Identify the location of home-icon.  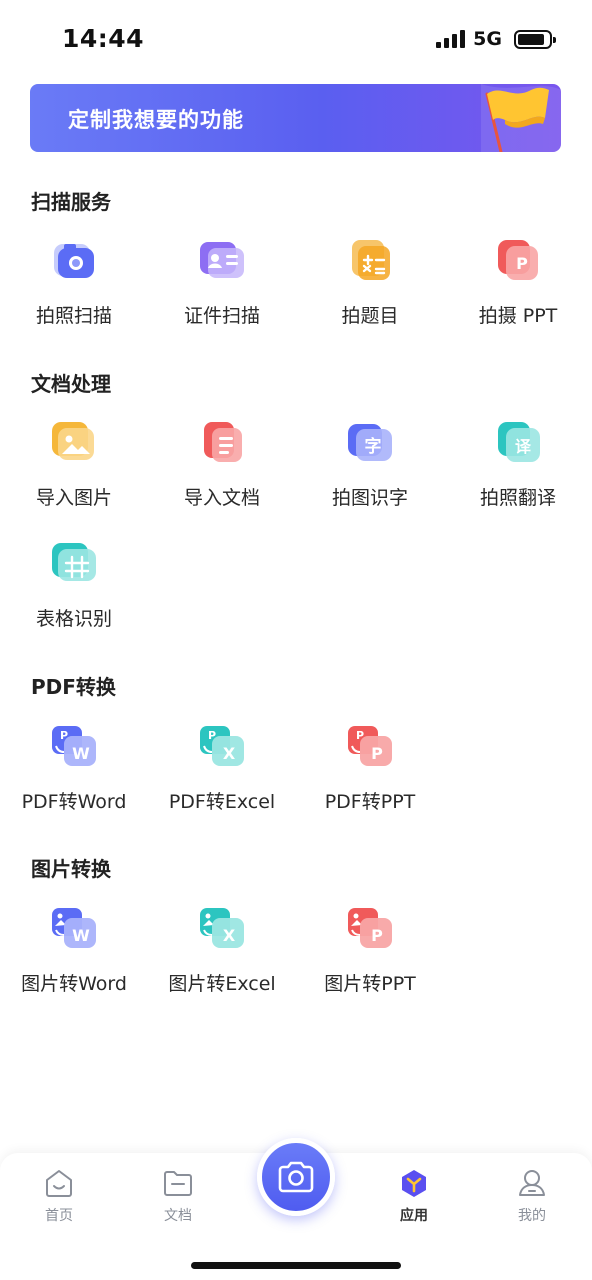
(59, 1183).